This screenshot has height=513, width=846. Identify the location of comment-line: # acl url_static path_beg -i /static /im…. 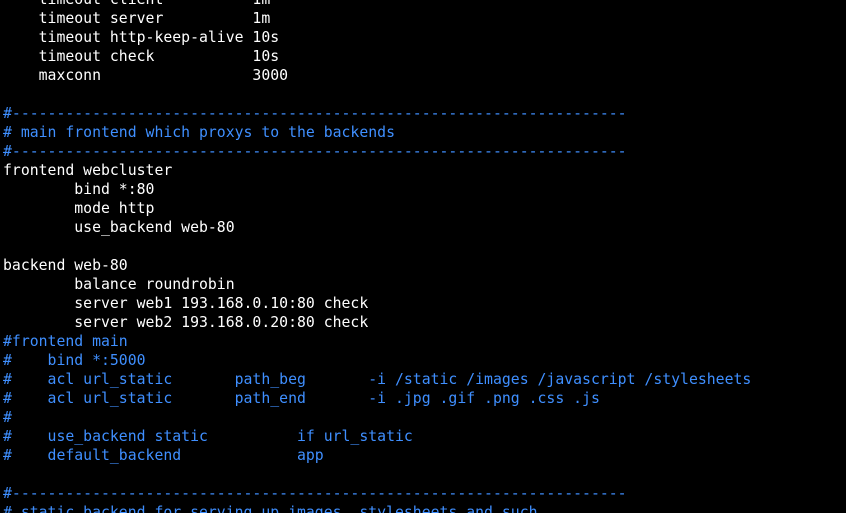
(377, 379).